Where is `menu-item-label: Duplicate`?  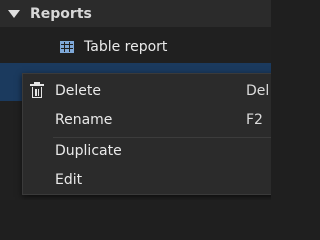 menu-item-label: Duplicate is located at coordinates (88, 151).